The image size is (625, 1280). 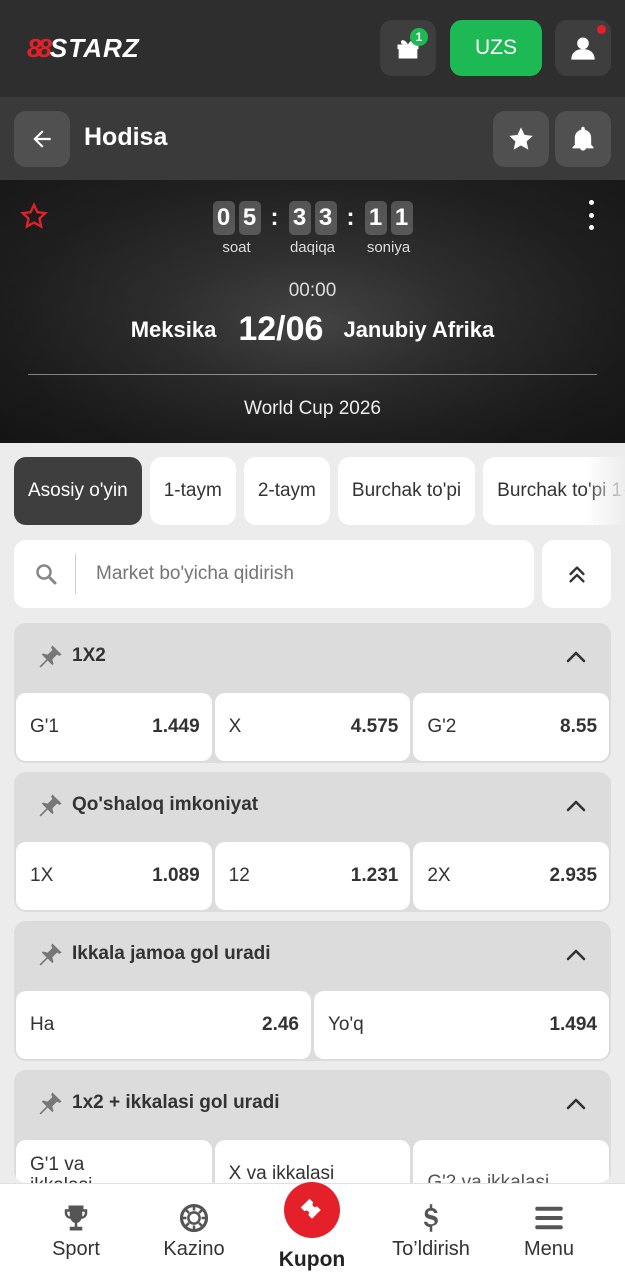 I want to click on nav-deposit: To’ldirish, so click(x=431, y=1232).